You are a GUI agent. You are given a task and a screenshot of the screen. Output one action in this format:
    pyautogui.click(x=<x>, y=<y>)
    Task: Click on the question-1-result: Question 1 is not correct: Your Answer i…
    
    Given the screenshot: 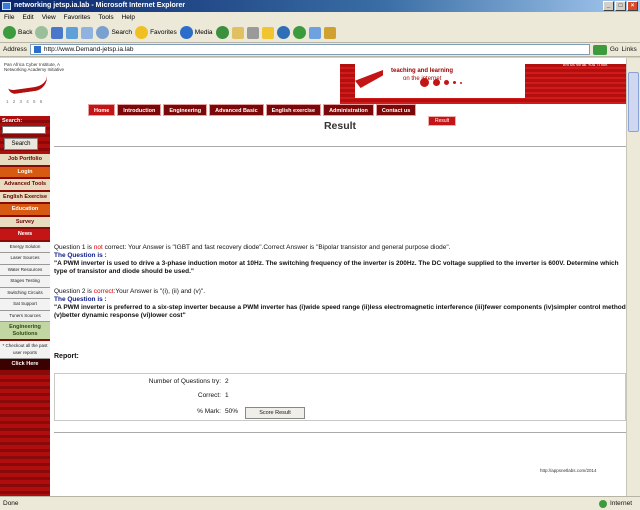 What is the action you would take?
    pyautogui.click(x=340, y=260)
    